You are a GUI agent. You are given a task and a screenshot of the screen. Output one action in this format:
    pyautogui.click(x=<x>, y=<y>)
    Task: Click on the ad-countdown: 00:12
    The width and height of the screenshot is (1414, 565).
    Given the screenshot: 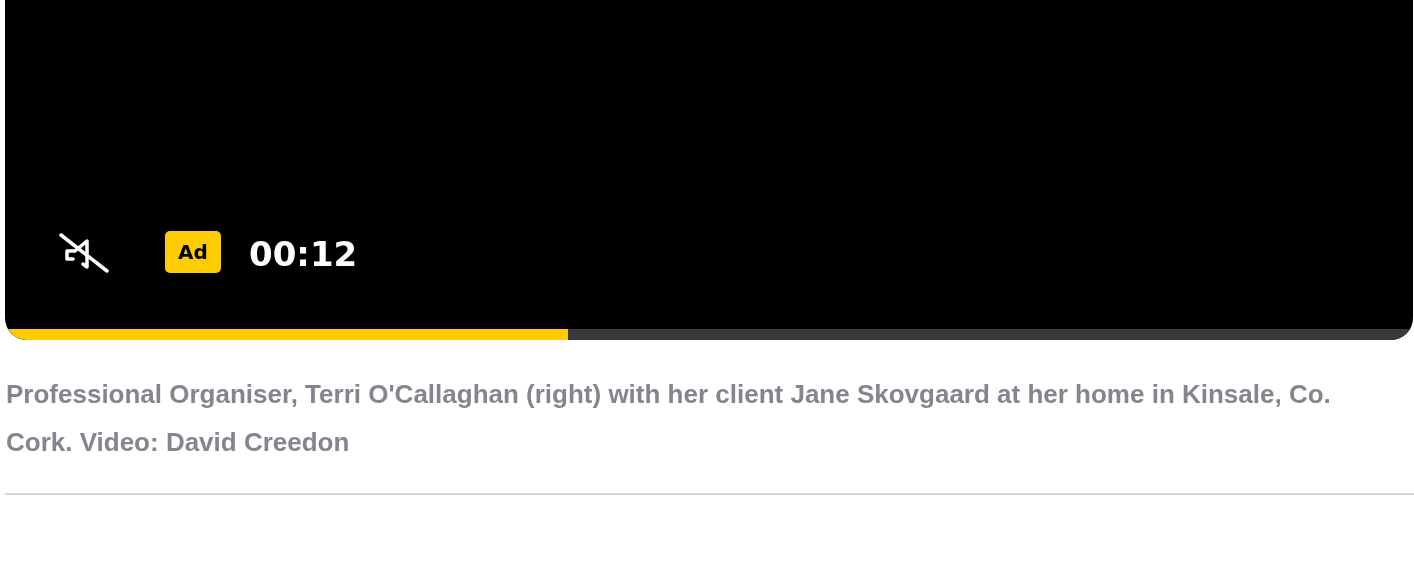 What is the action you would take?
    pyautogui.click(x=303, y=254)
    